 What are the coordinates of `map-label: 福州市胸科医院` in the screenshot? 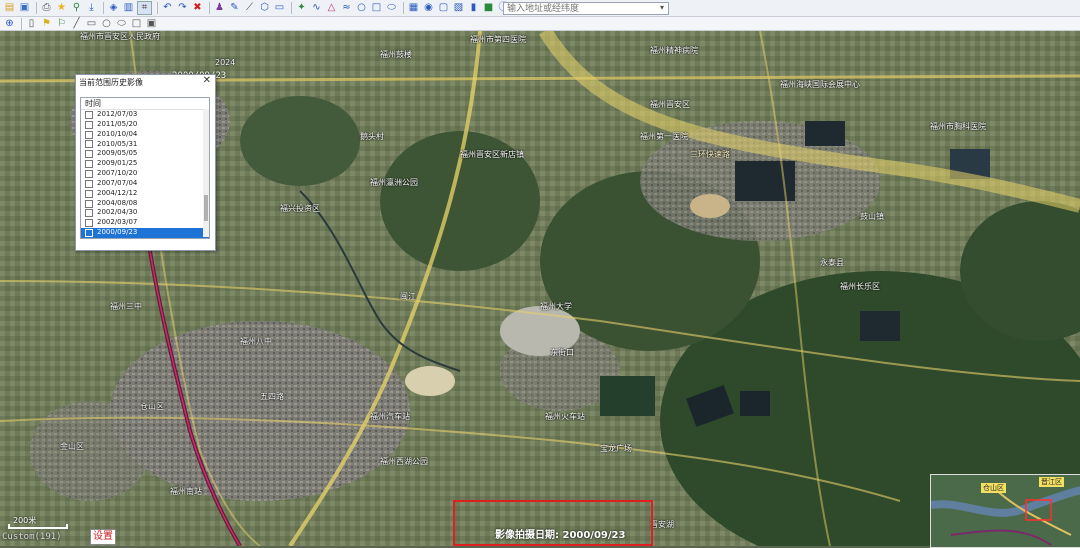 It's located at (958, 126).